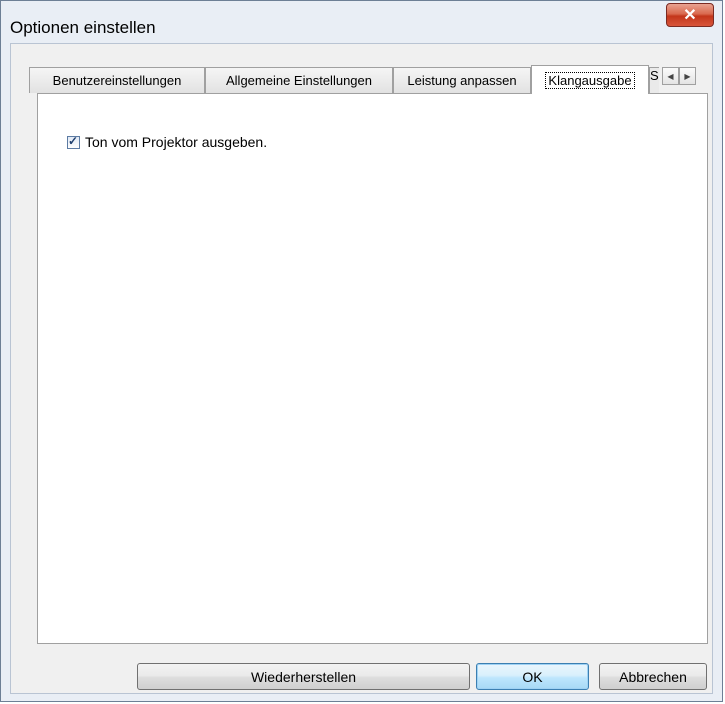  I want to click on tab-label: Allgemeine Einstellungen, so click(299, 80).